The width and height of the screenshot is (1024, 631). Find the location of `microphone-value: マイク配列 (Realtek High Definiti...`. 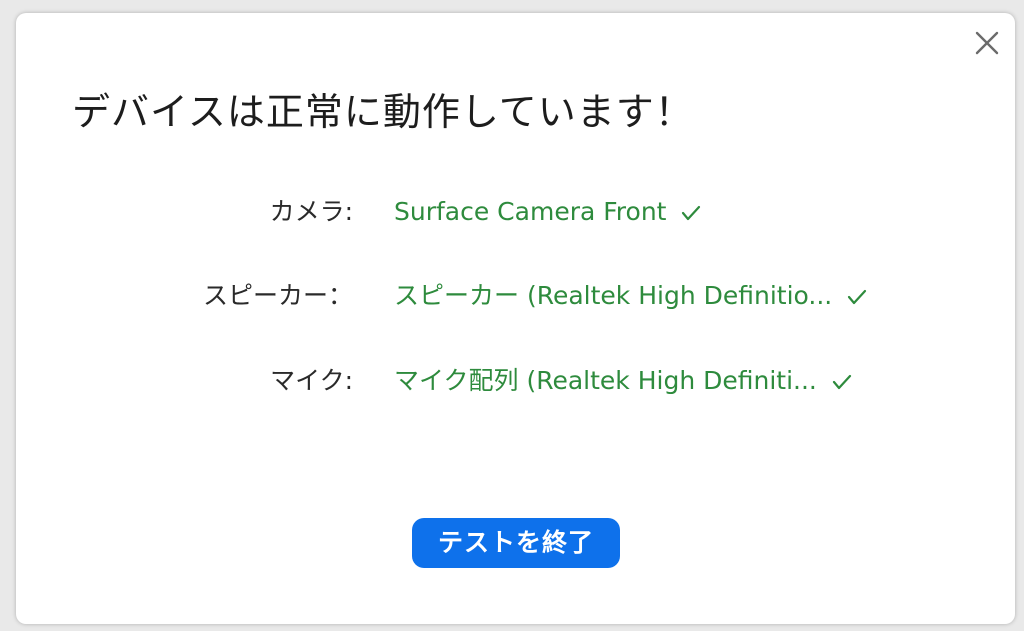

microphone-value: マイク配列 (Realtek High Definiti... is located at coordinates (605, 380).